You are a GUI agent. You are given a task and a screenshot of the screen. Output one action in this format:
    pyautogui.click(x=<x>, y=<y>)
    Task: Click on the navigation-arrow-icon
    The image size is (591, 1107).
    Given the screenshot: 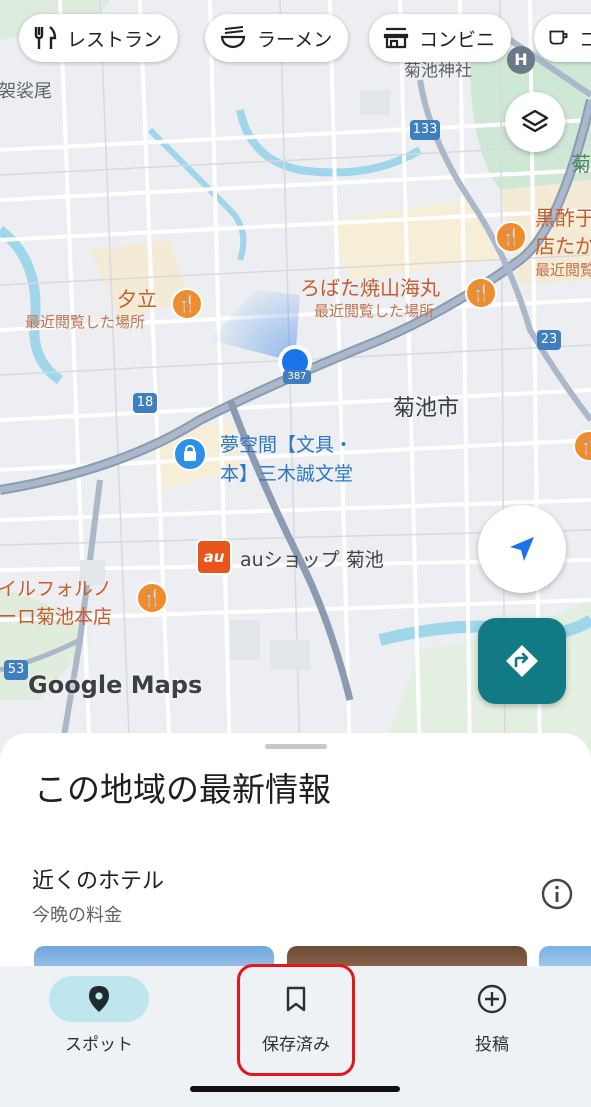 What is the action you would take?
    pyautogui.click(x=522, y=549)
    